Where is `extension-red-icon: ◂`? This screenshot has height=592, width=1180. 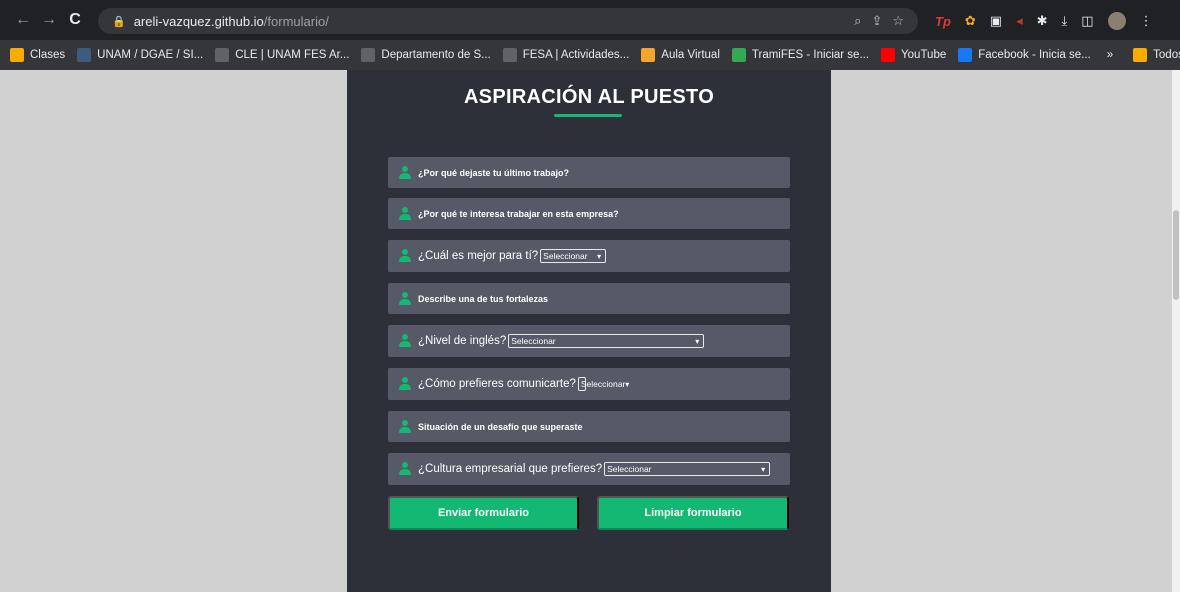
extension-red-icon: ◂ is located at coordinates (1019, 21).